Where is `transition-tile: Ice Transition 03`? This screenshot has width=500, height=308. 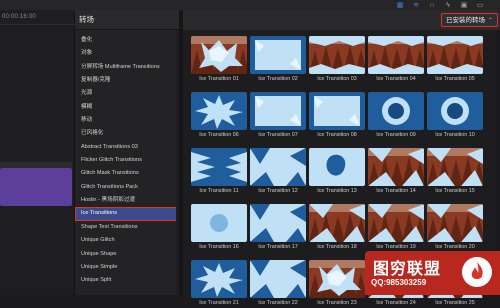 transition-tile: Ice Transition 03 is located at coordinates (337, 60).